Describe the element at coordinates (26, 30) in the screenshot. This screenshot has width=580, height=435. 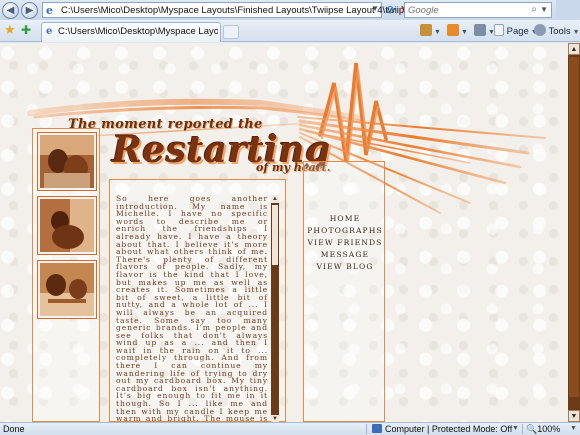
I see `add-favorites-icon: ✚` at that location.